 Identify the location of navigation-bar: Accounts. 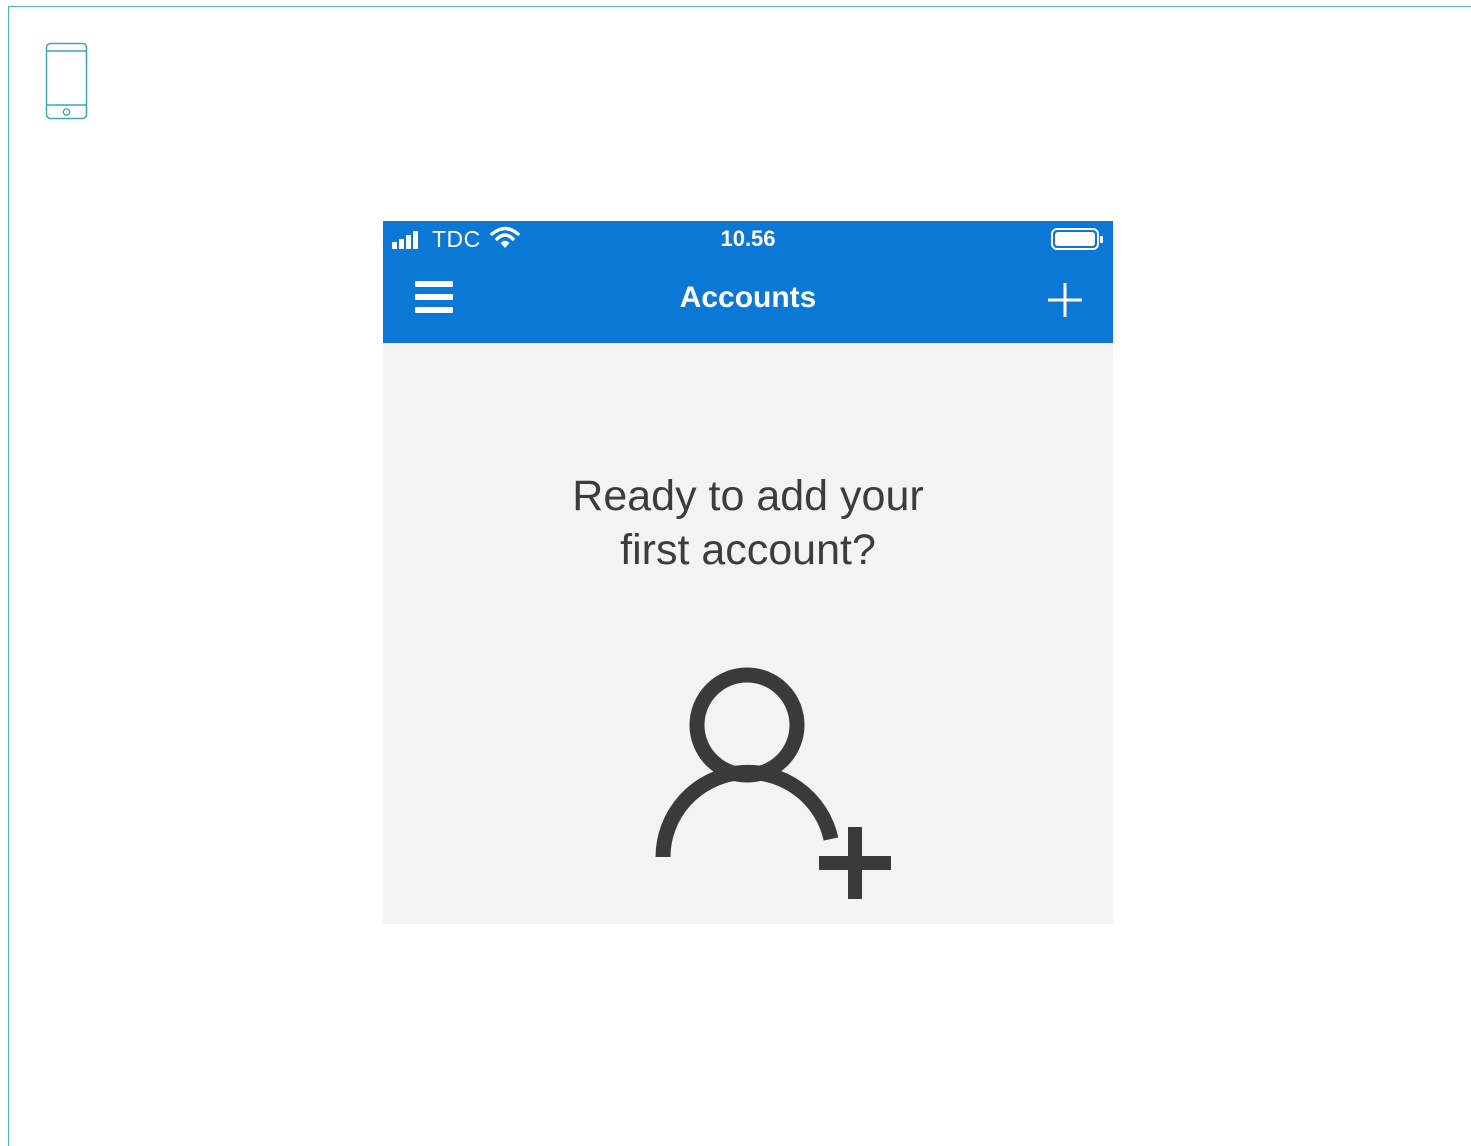
(748, 302).